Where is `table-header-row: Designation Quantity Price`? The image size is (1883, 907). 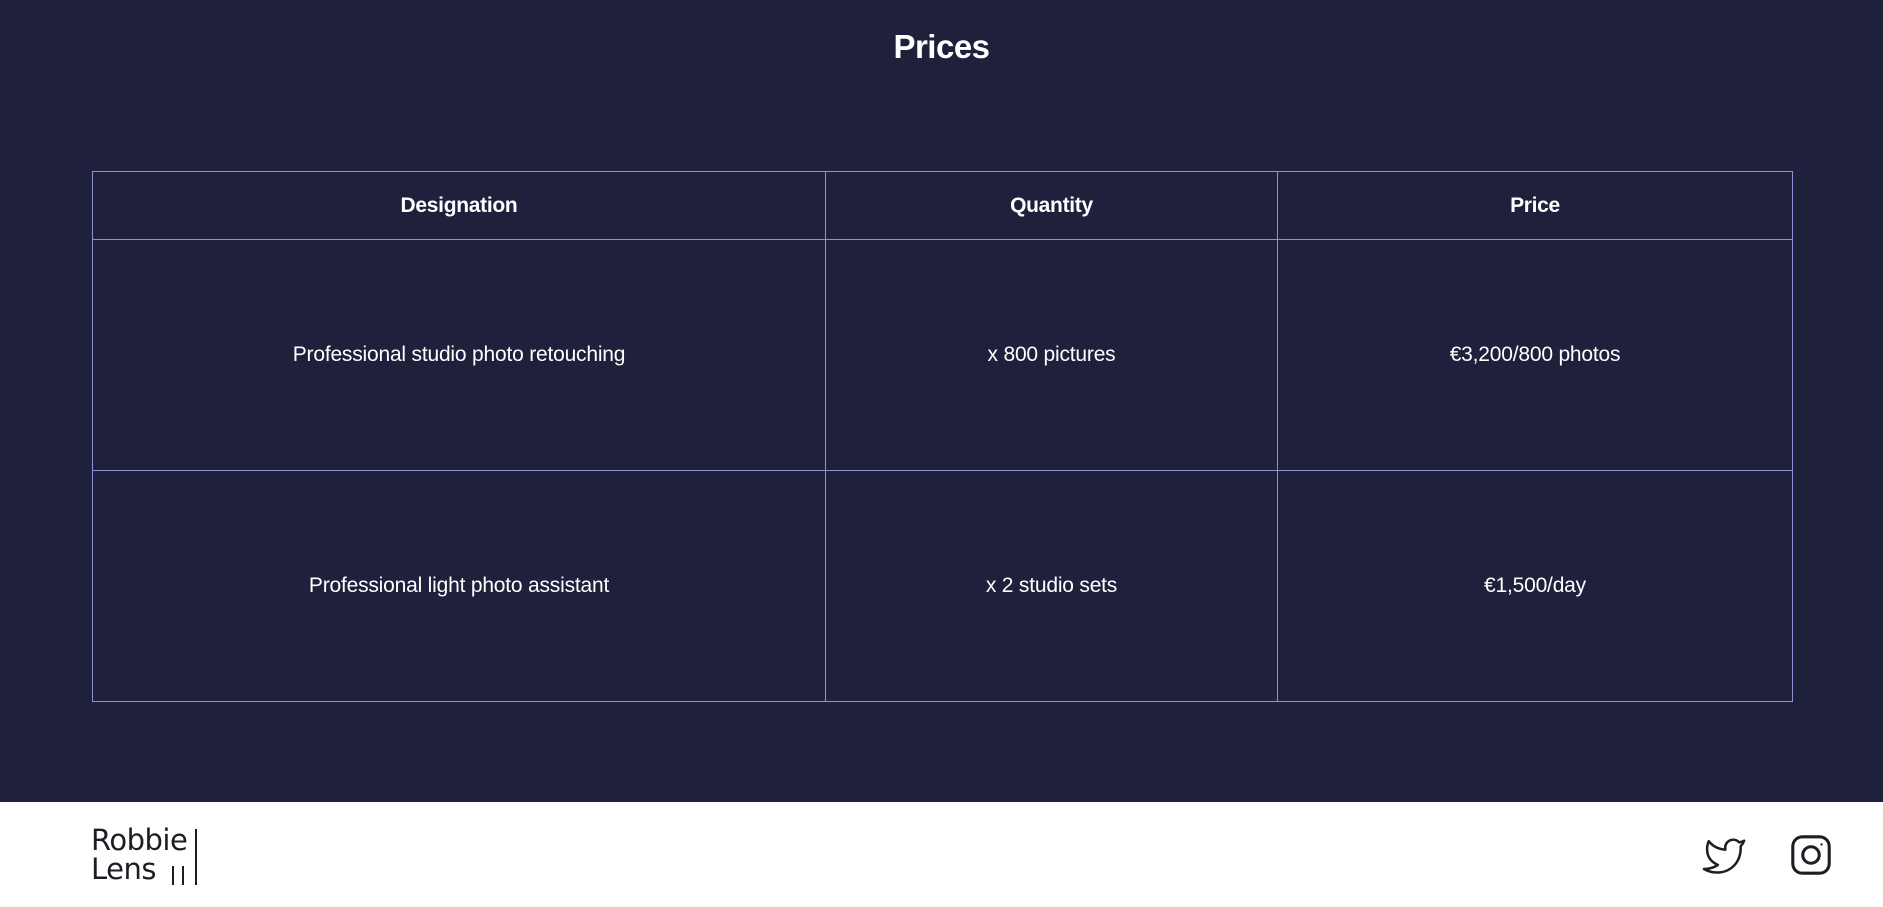
table-header-row: Designation Quantity Price is located at coordinates (942, 205).